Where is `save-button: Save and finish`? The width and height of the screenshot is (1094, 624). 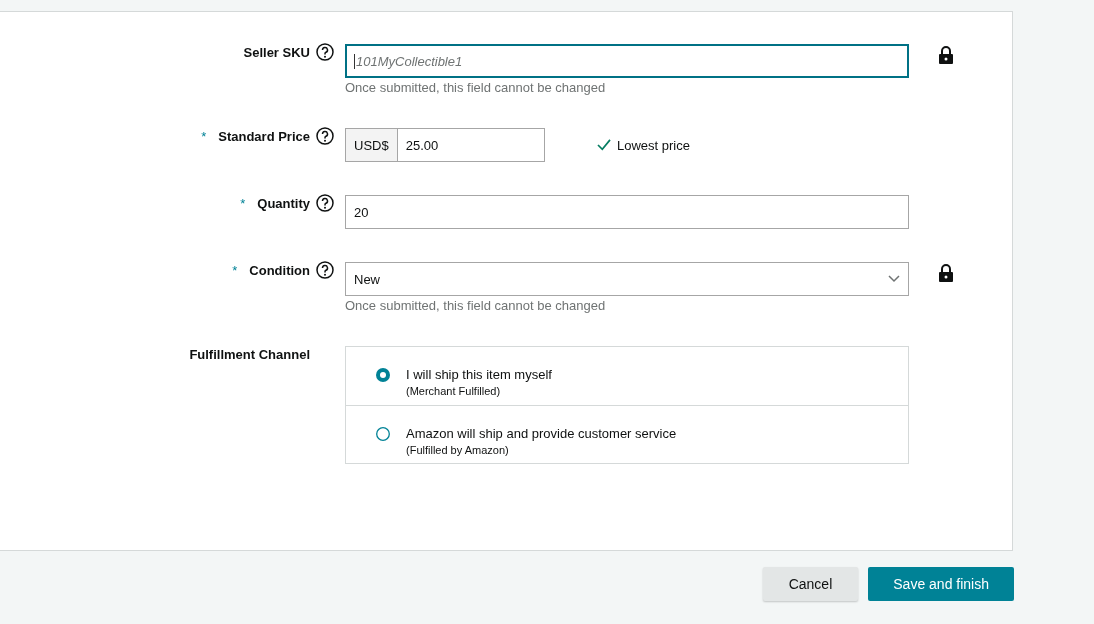
save-button: Save and finish is located at coordinates (941, 584).